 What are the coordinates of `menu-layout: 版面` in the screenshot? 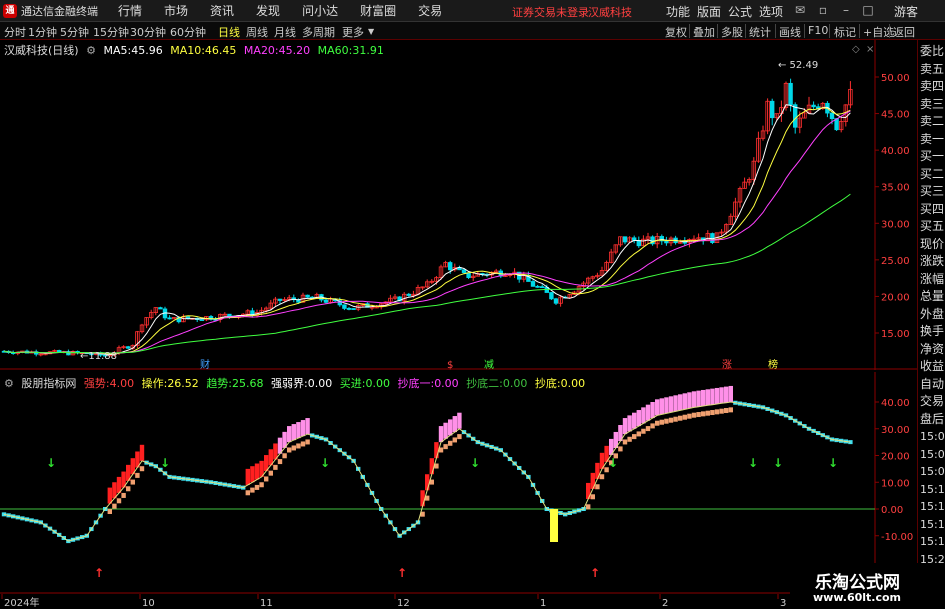 It's located at (709, 11).